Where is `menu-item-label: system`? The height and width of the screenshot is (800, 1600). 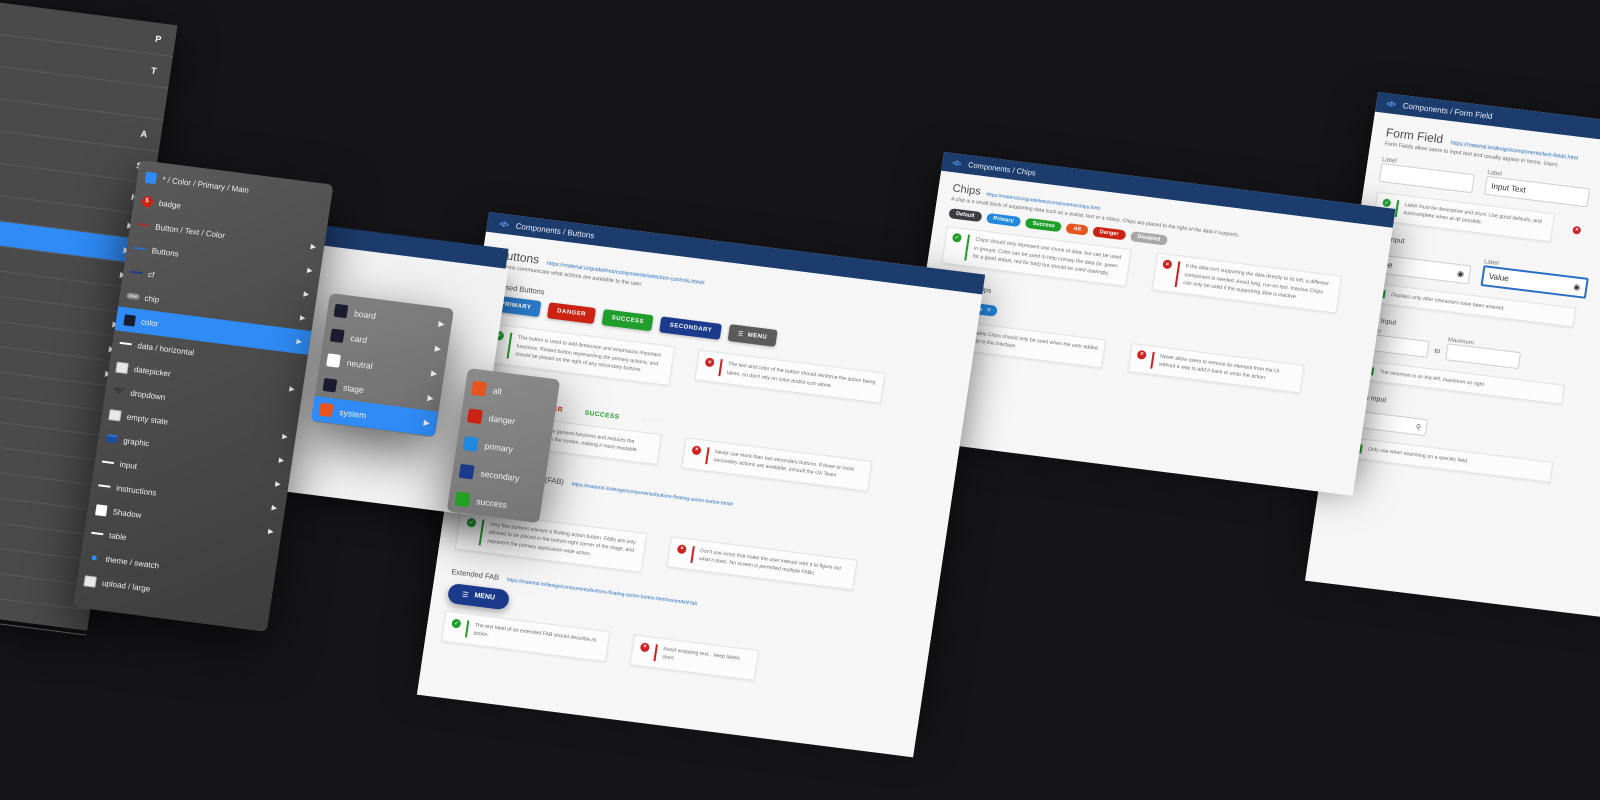 menu-item-label: system is located at coordinates (353, 413).